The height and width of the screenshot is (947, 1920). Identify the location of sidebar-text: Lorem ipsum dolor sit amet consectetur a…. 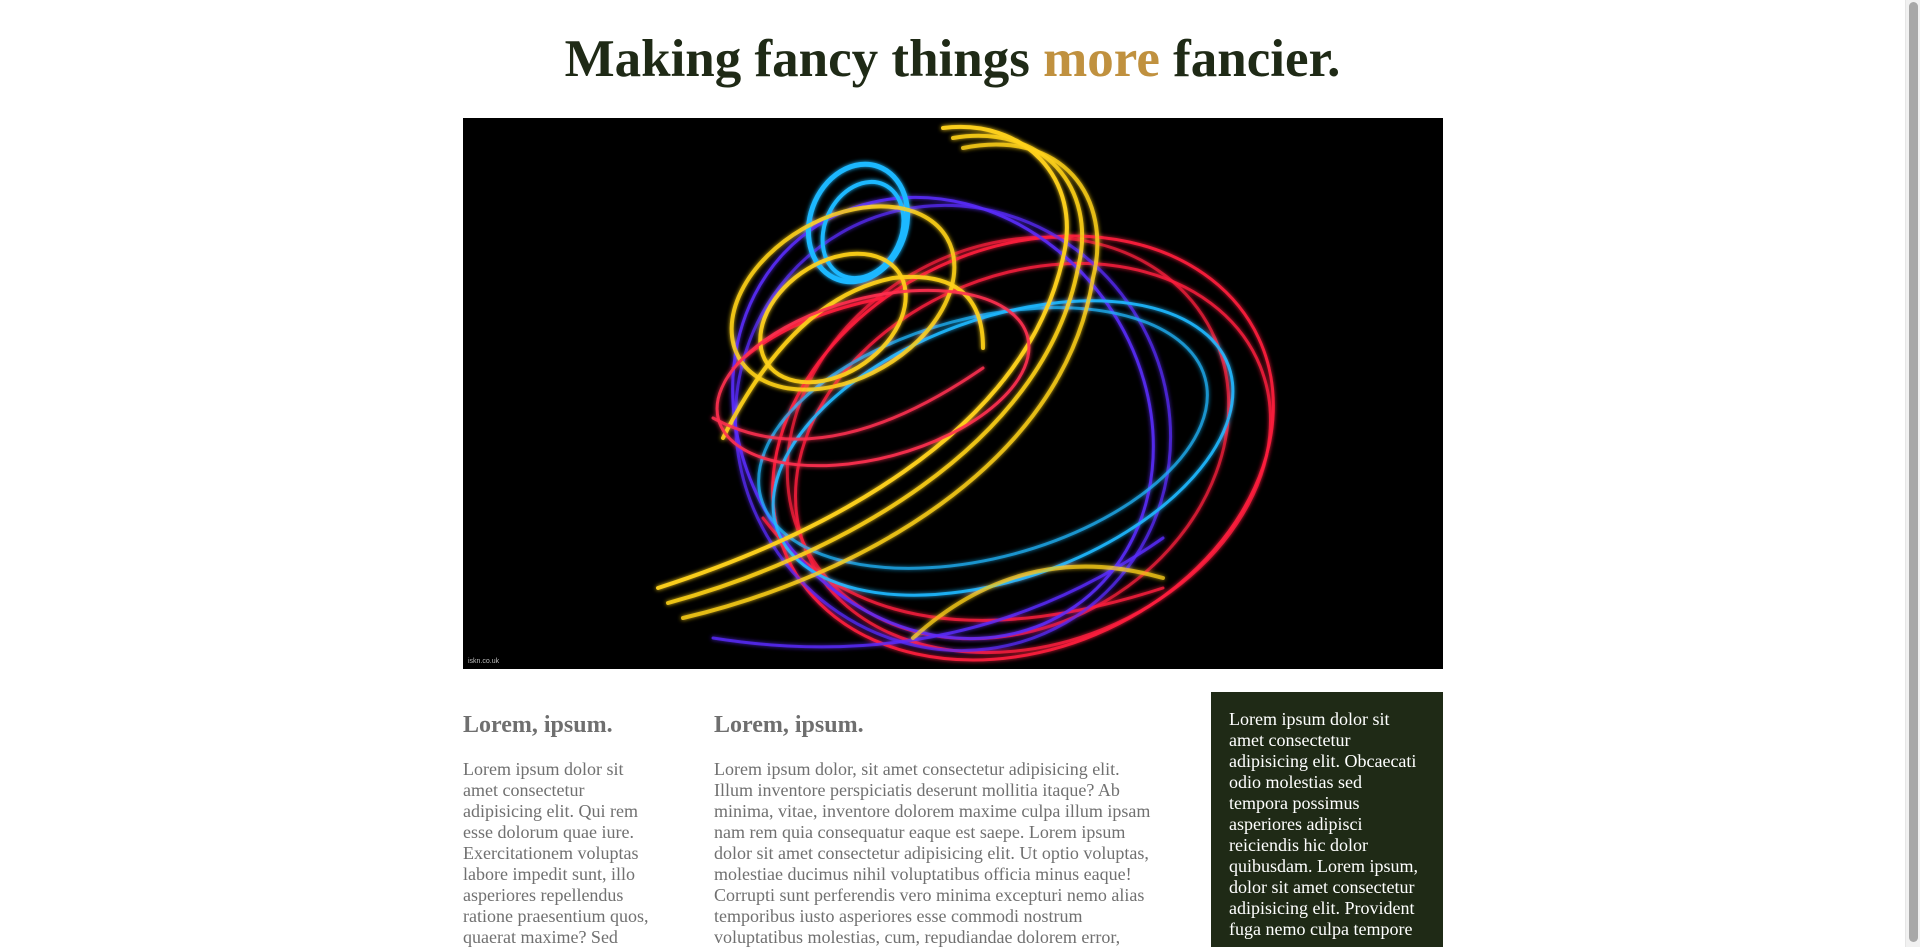
(1323, 824).